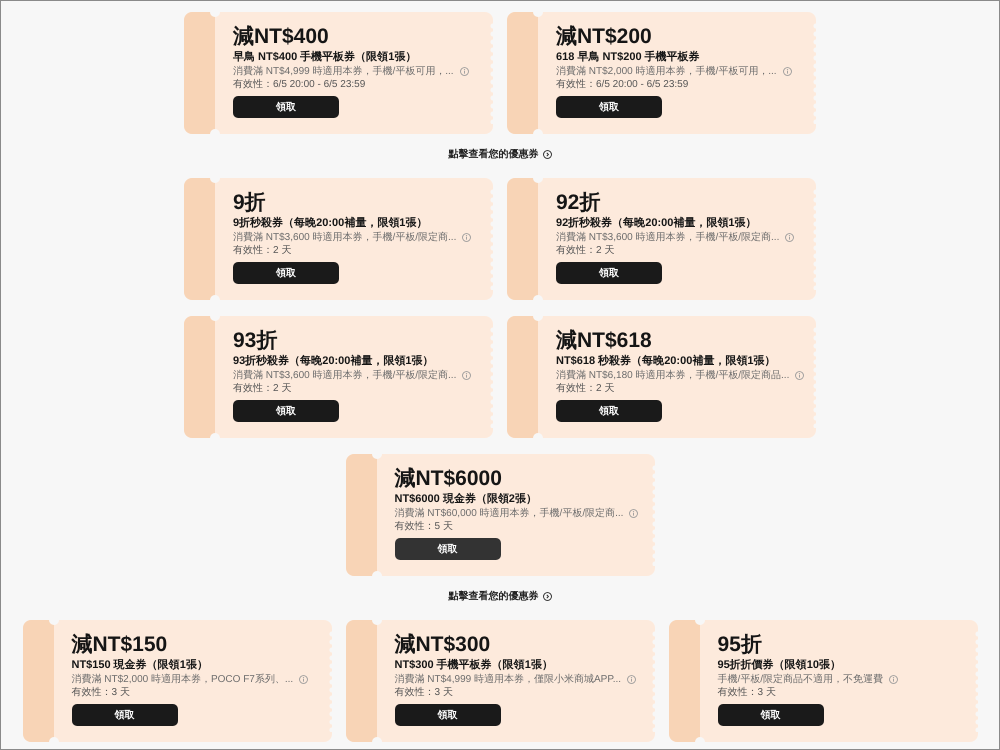 The height and width of the screenshot is (750, 1000). What do you see at coordinates (771, 715) in the screenshot?
I see `claim-button: 領取` at bounding box center [771, 715].